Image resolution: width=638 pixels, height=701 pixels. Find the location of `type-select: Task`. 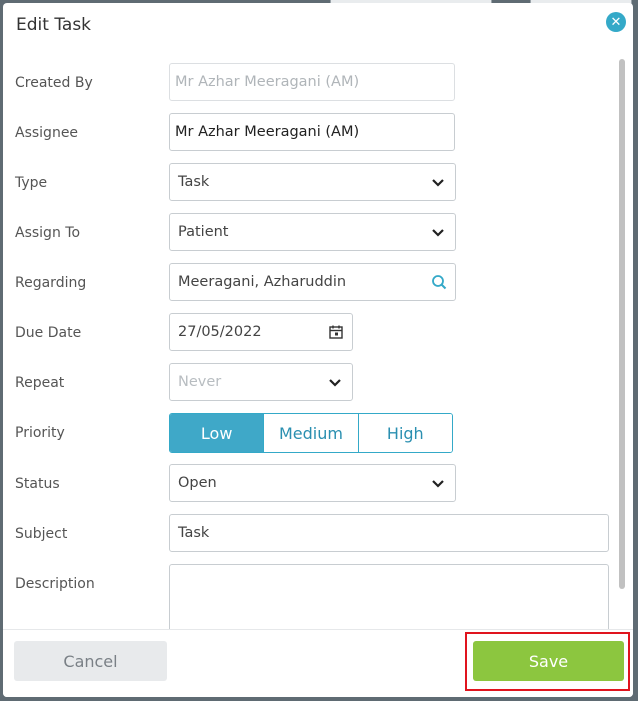

type-select: Task is located at coordinates (312, 182).